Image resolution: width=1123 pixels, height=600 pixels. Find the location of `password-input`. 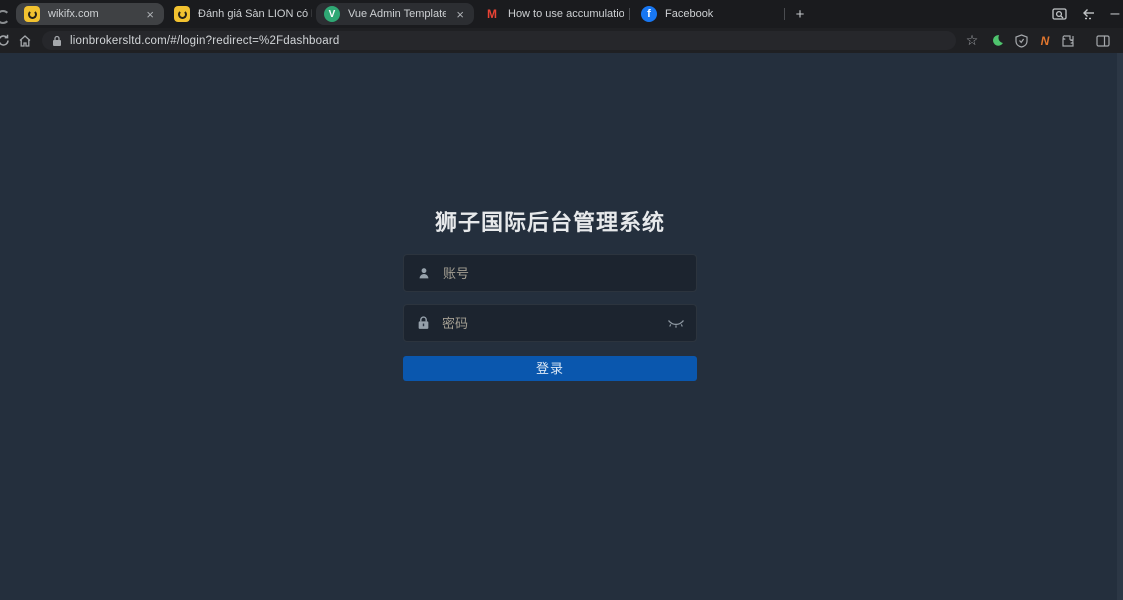

password-input is located at coordinates (568, 323).